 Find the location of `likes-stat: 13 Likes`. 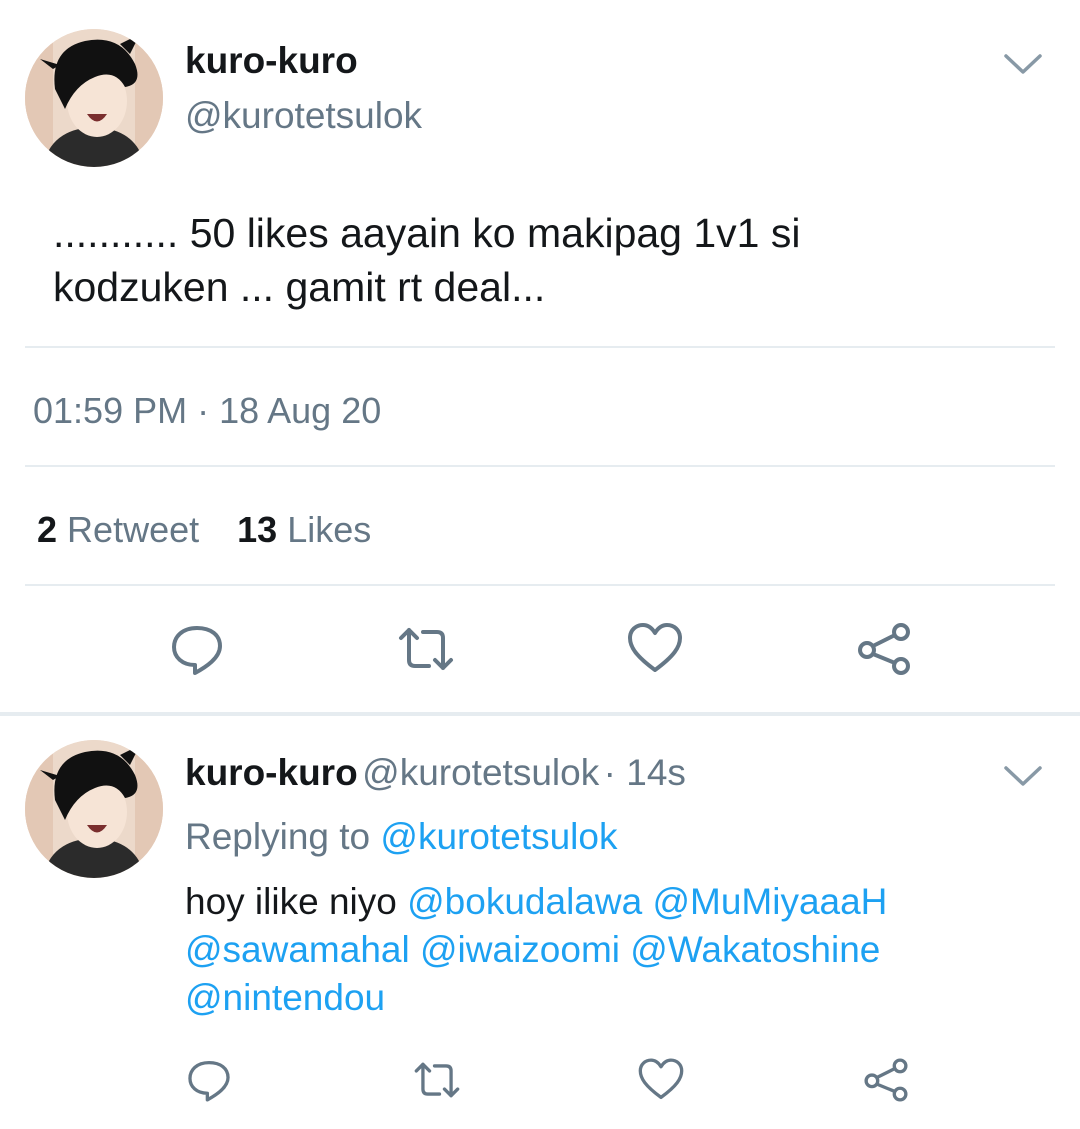

likes-stat: 13 Likes is located at coordinates (304, 529).